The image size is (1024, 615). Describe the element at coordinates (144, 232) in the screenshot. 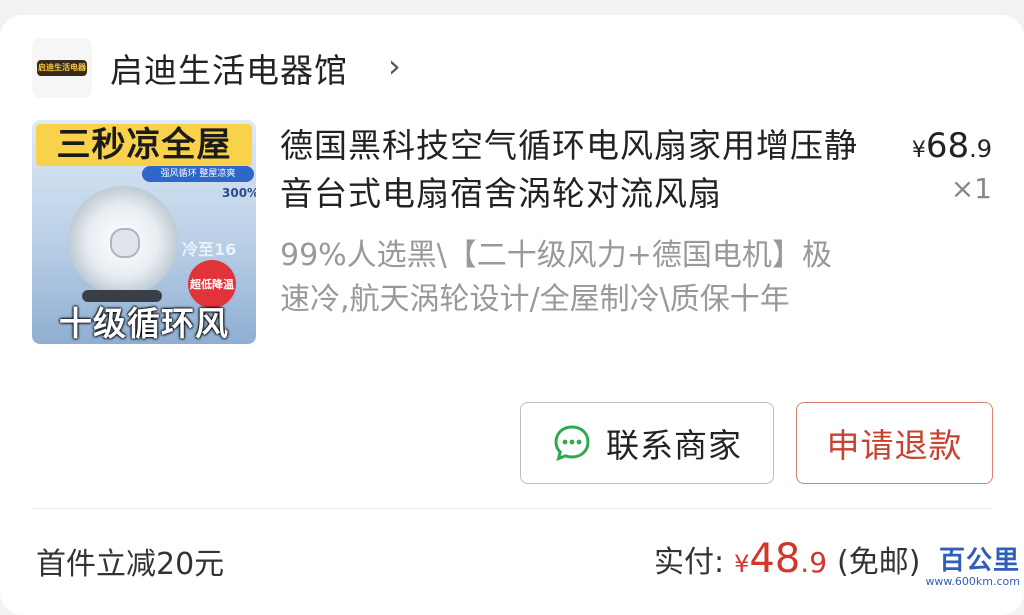

I see `product-image: 三秒凉全屋 强风循环 整屋凉爽 300% 冷至16 超低降温 十级循环风` at that location.